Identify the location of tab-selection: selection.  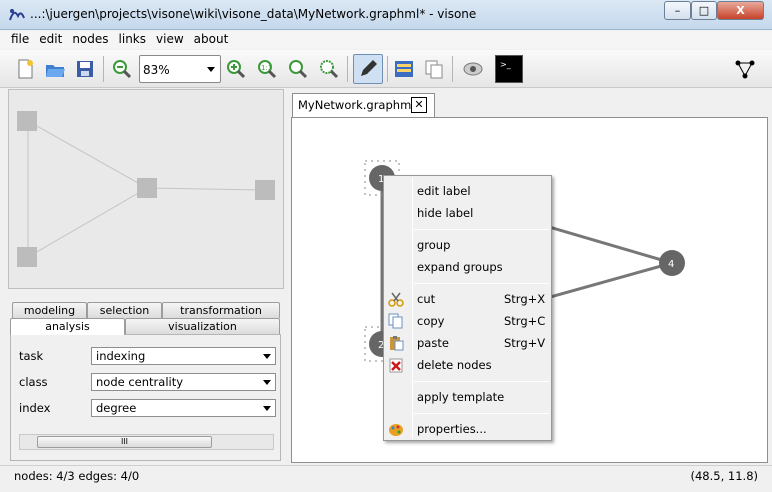
(124, 310).